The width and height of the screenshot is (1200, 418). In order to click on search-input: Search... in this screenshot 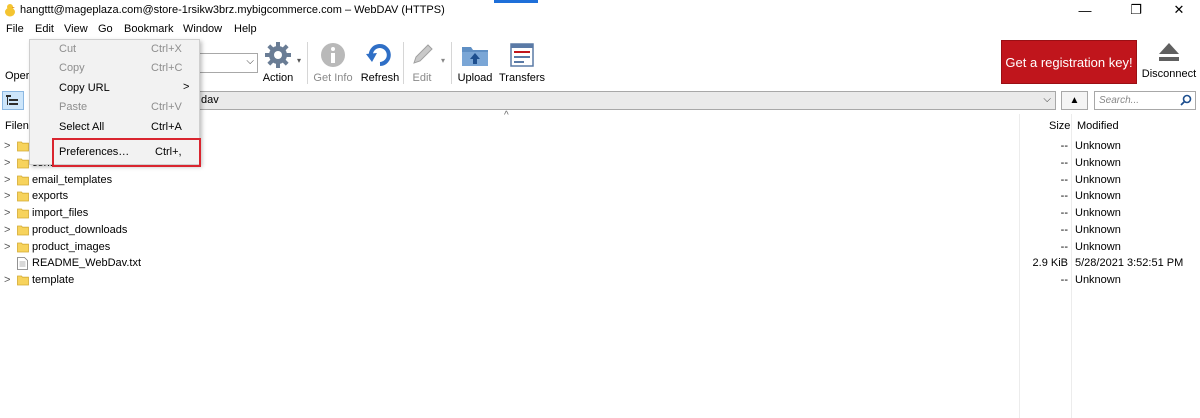, I will do `click(1145, 100)`.